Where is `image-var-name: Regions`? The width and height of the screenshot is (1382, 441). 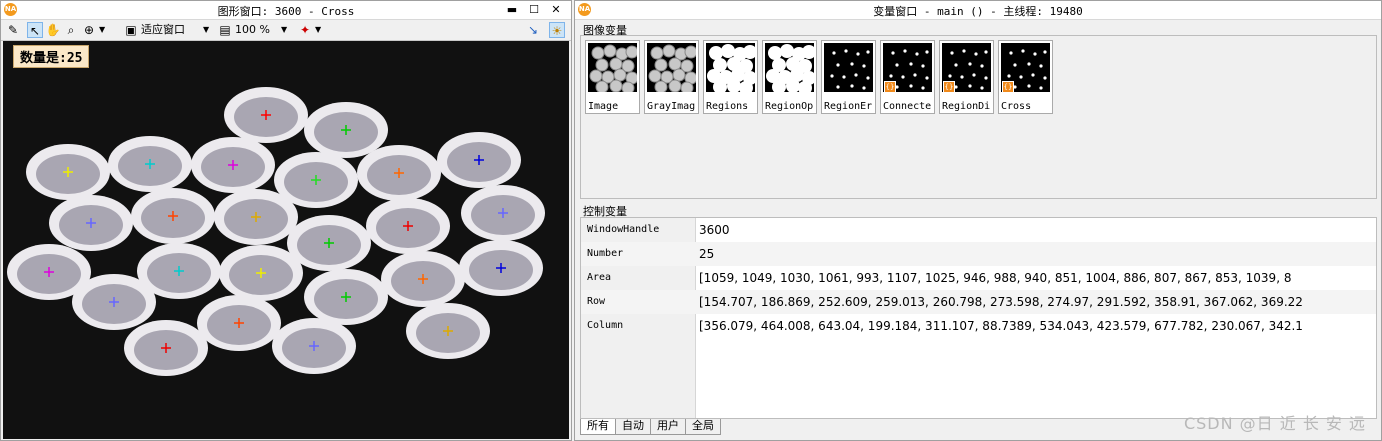
image-var-name: Regions is located at coordinates (727, 106).